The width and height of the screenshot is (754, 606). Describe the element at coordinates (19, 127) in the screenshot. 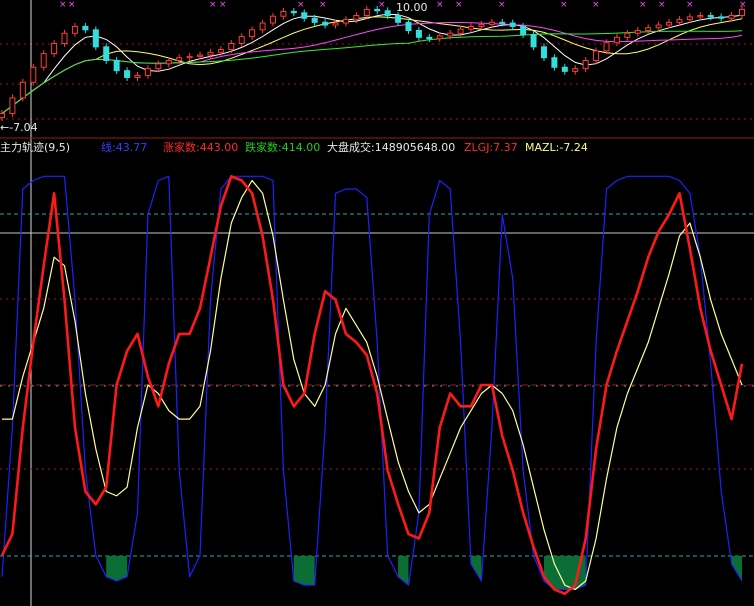

I see `price-low-label: ←-7.04` at that location.